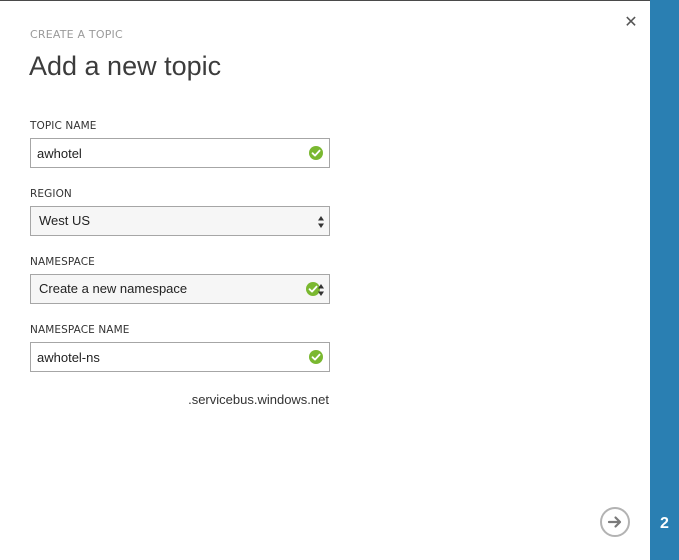  Describe the element at coordinates (65, 220) in the screenshot. I see `region-selected-value: West US` at that location.